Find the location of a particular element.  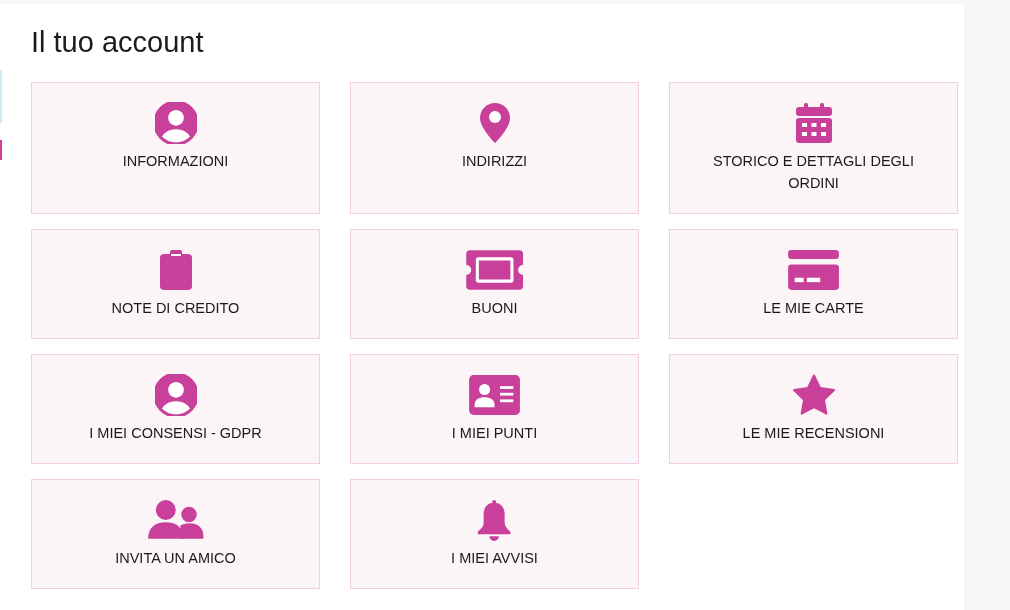

star-icon is located at coordinates (813, 395).